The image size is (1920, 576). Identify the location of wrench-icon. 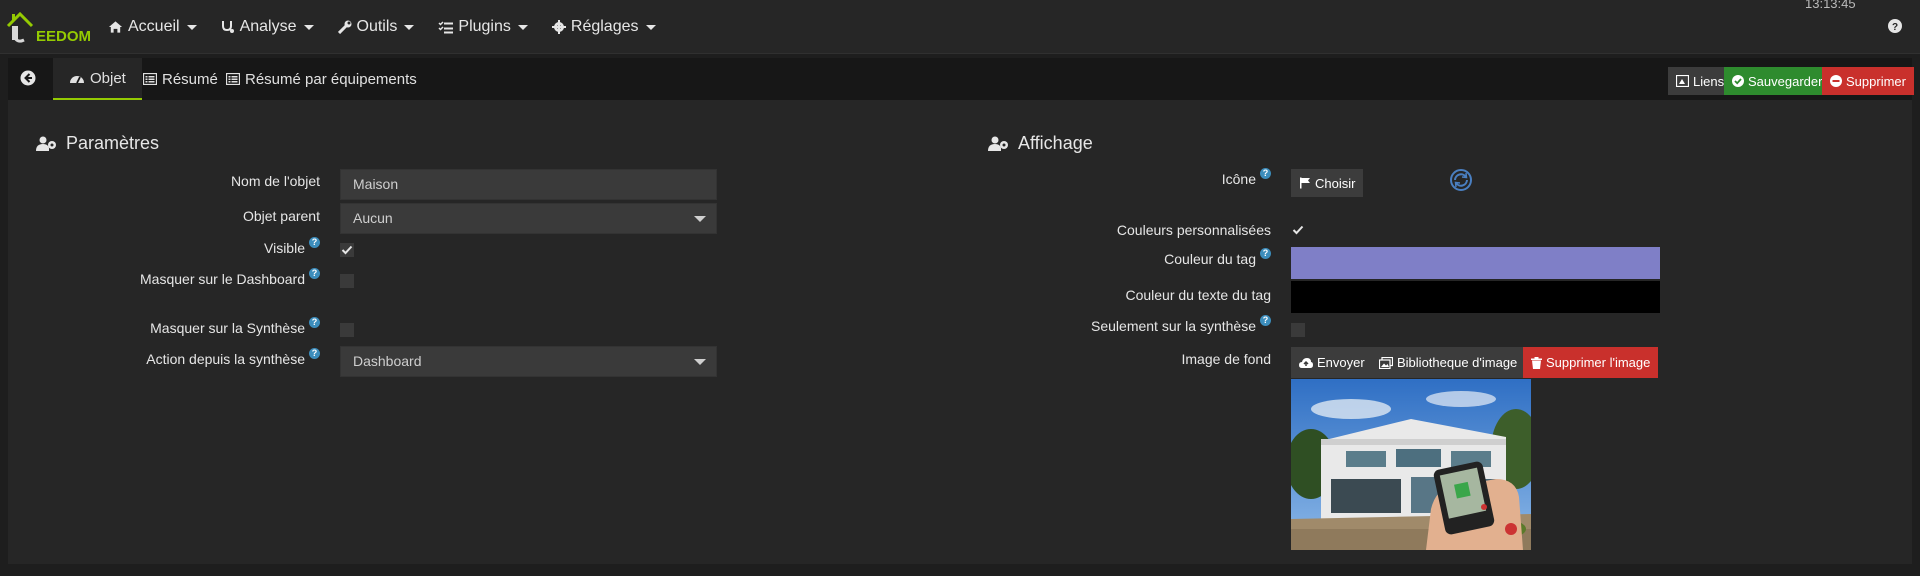
(344, 27).